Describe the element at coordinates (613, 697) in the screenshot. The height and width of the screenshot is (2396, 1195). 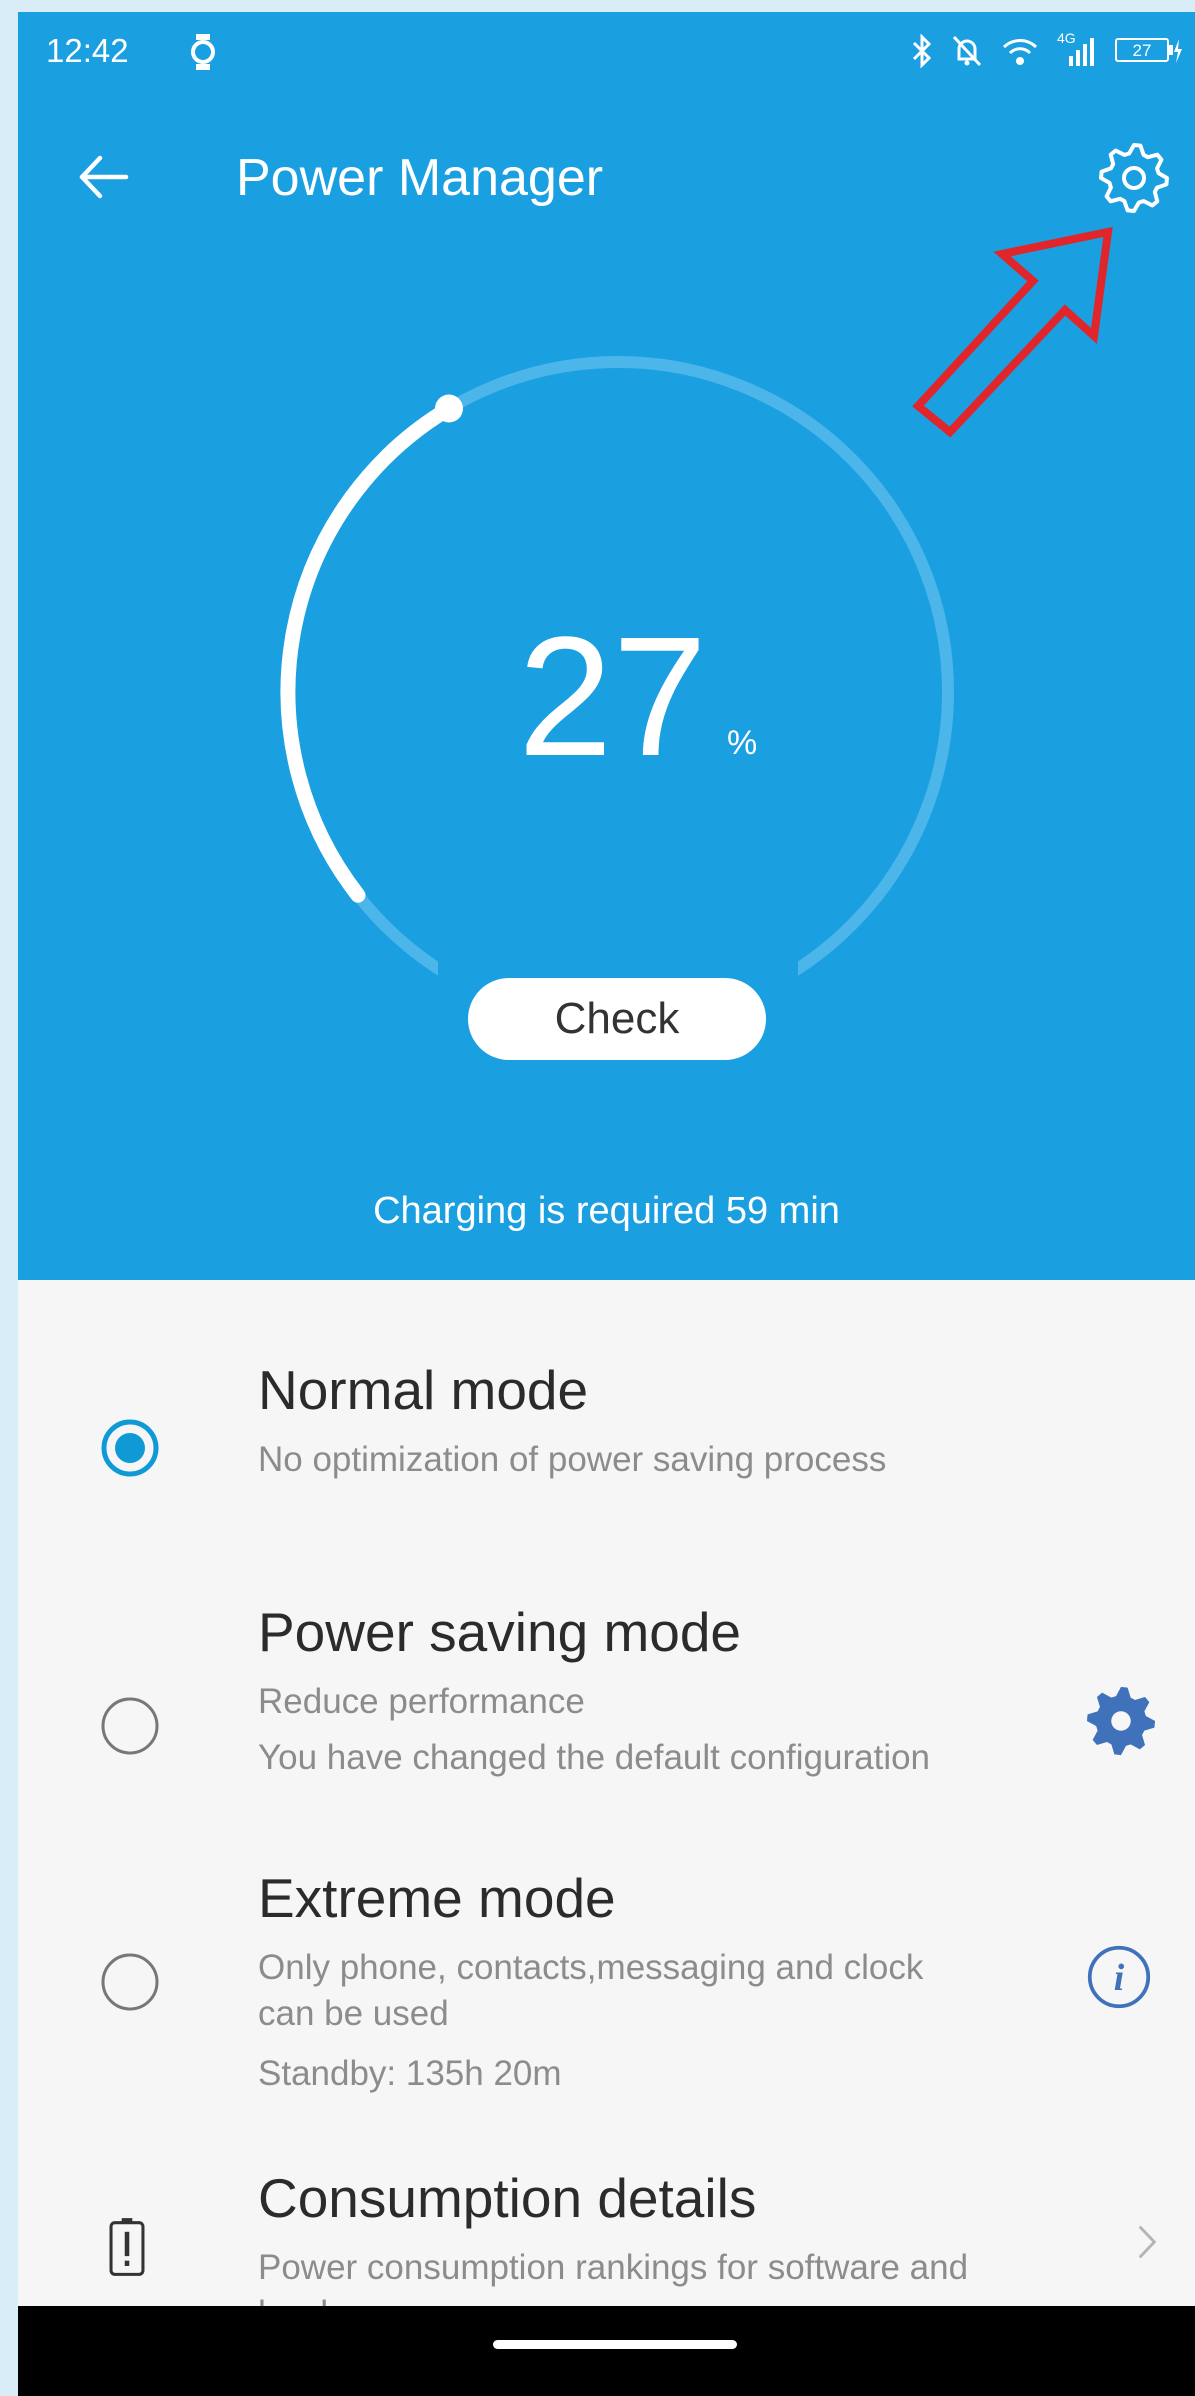
I see `battery-percentage: 27` at that location.